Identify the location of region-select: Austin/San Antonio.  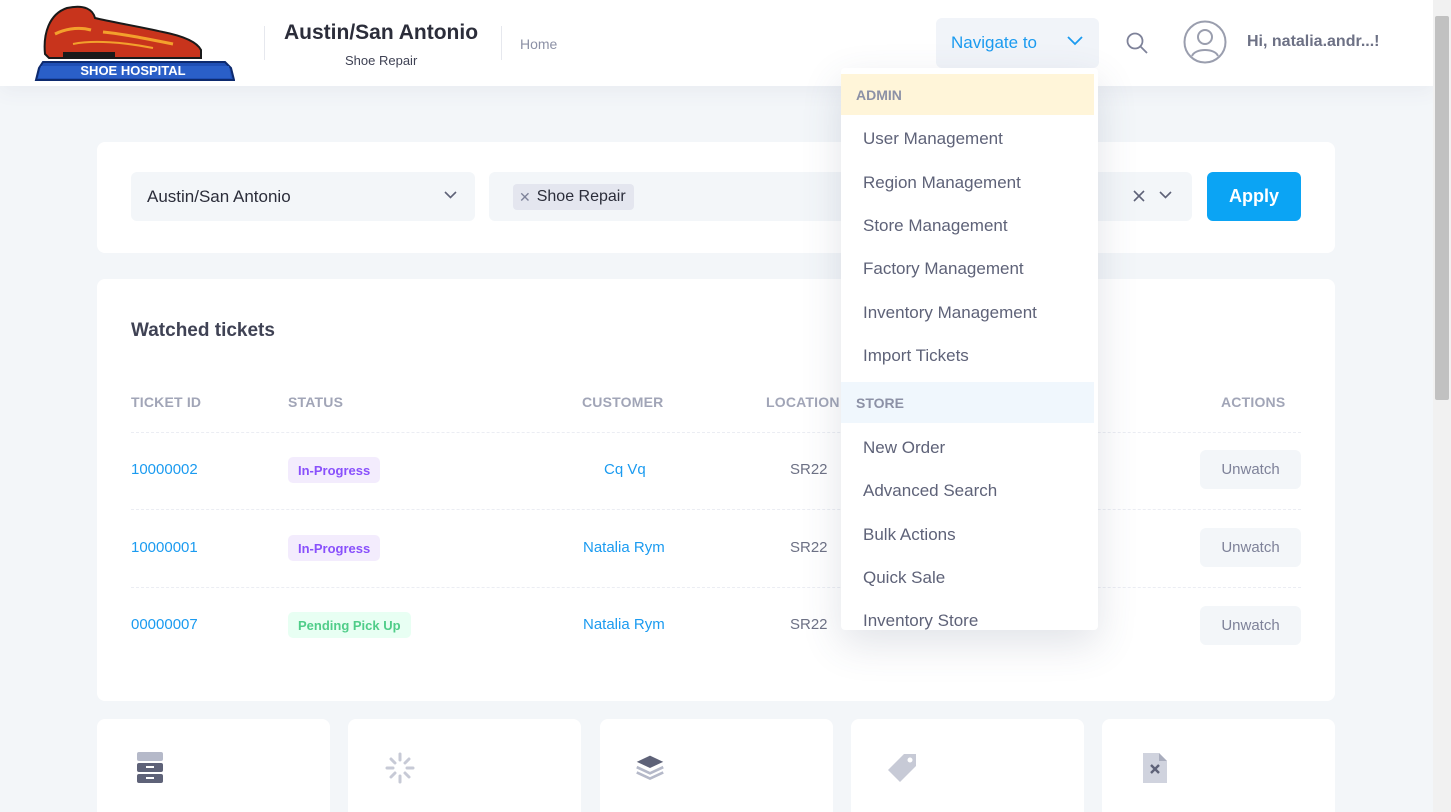
(303, 196).